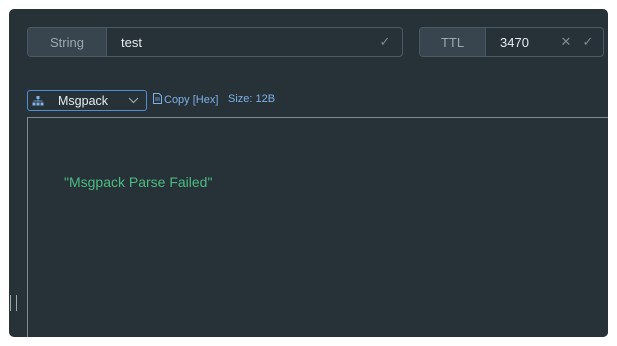 Image resolution: width=617 pixels, height=346 pixels. Describe the element at coordinates (566, 42) in the screenshot. I see `close-icon: ✕` at that location.